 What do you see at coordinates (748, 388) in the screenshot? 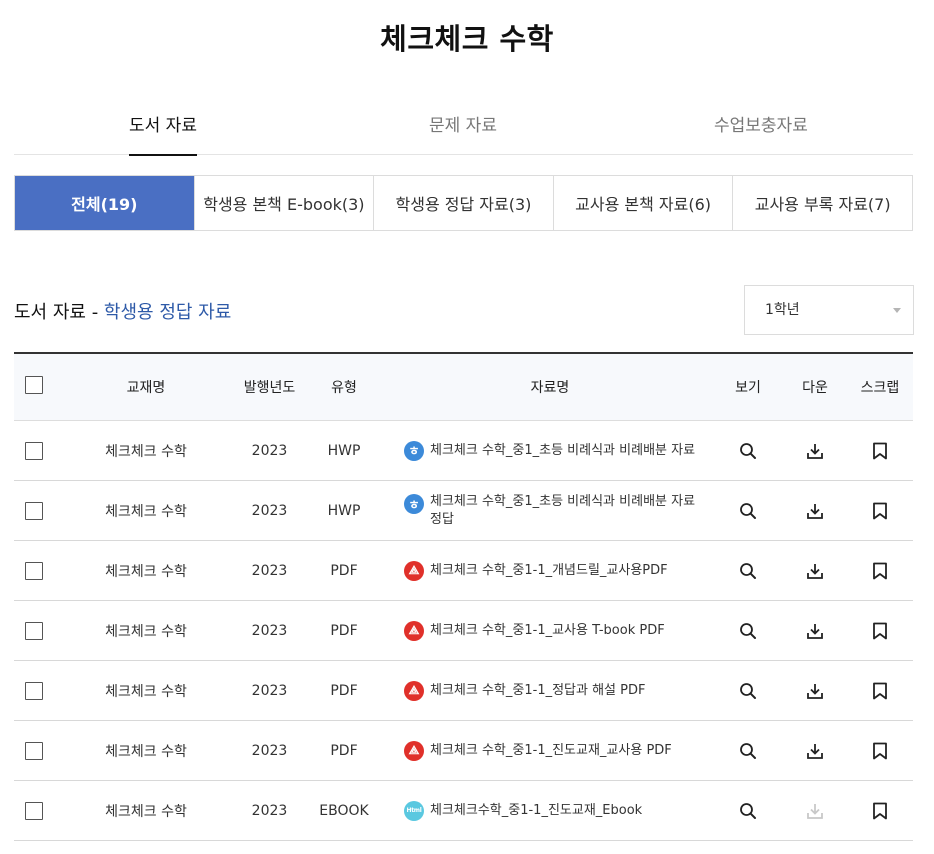
I see `header-view: 보기` at bounding box center [748, 388].